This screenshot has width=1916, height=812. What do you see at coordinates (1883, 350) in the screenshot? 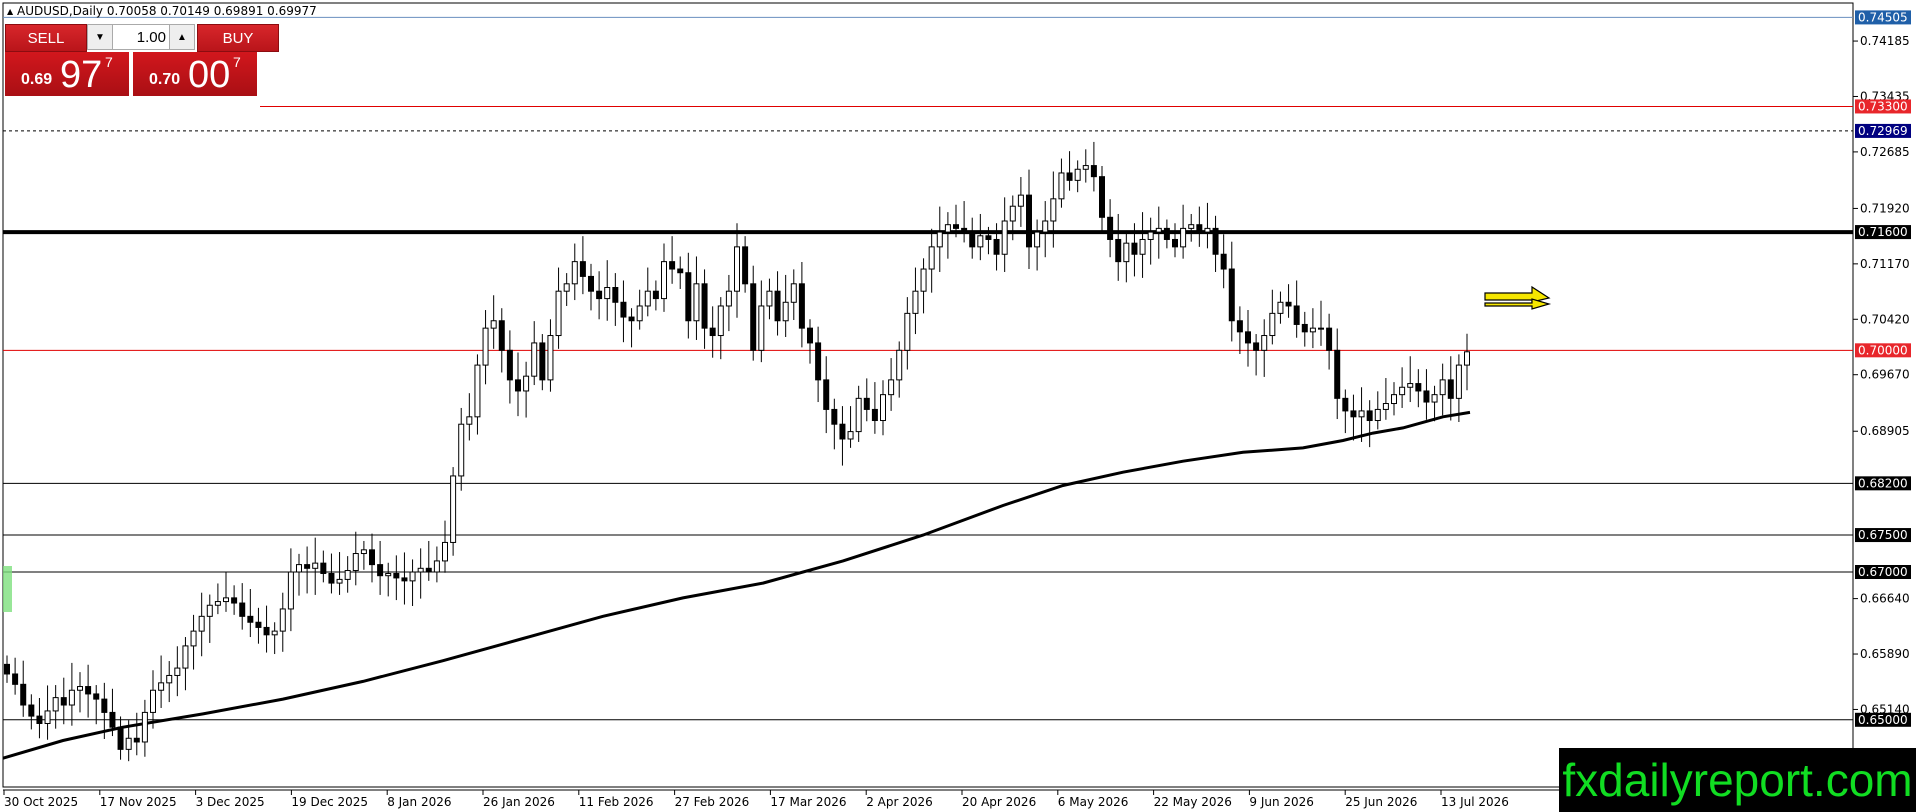
I see `level-label-4: 0.70000` at bounding box center [1883, 350].